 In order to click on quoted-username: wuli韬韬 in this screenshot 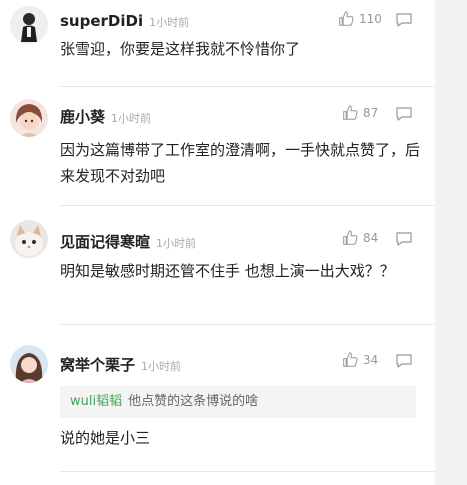, I will do `click(96, 401)`.